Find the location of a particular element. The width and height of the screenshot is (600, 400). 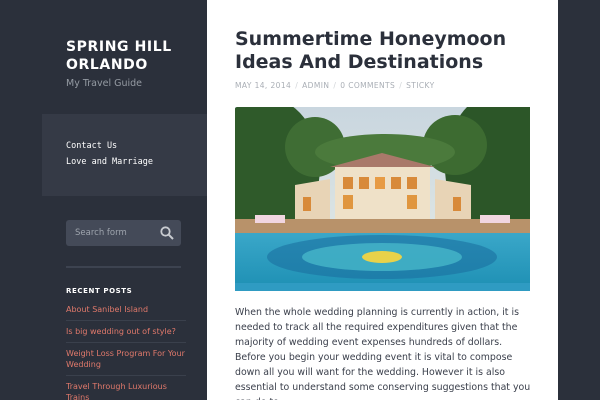

search-icon is located at coordinates (167, 233).